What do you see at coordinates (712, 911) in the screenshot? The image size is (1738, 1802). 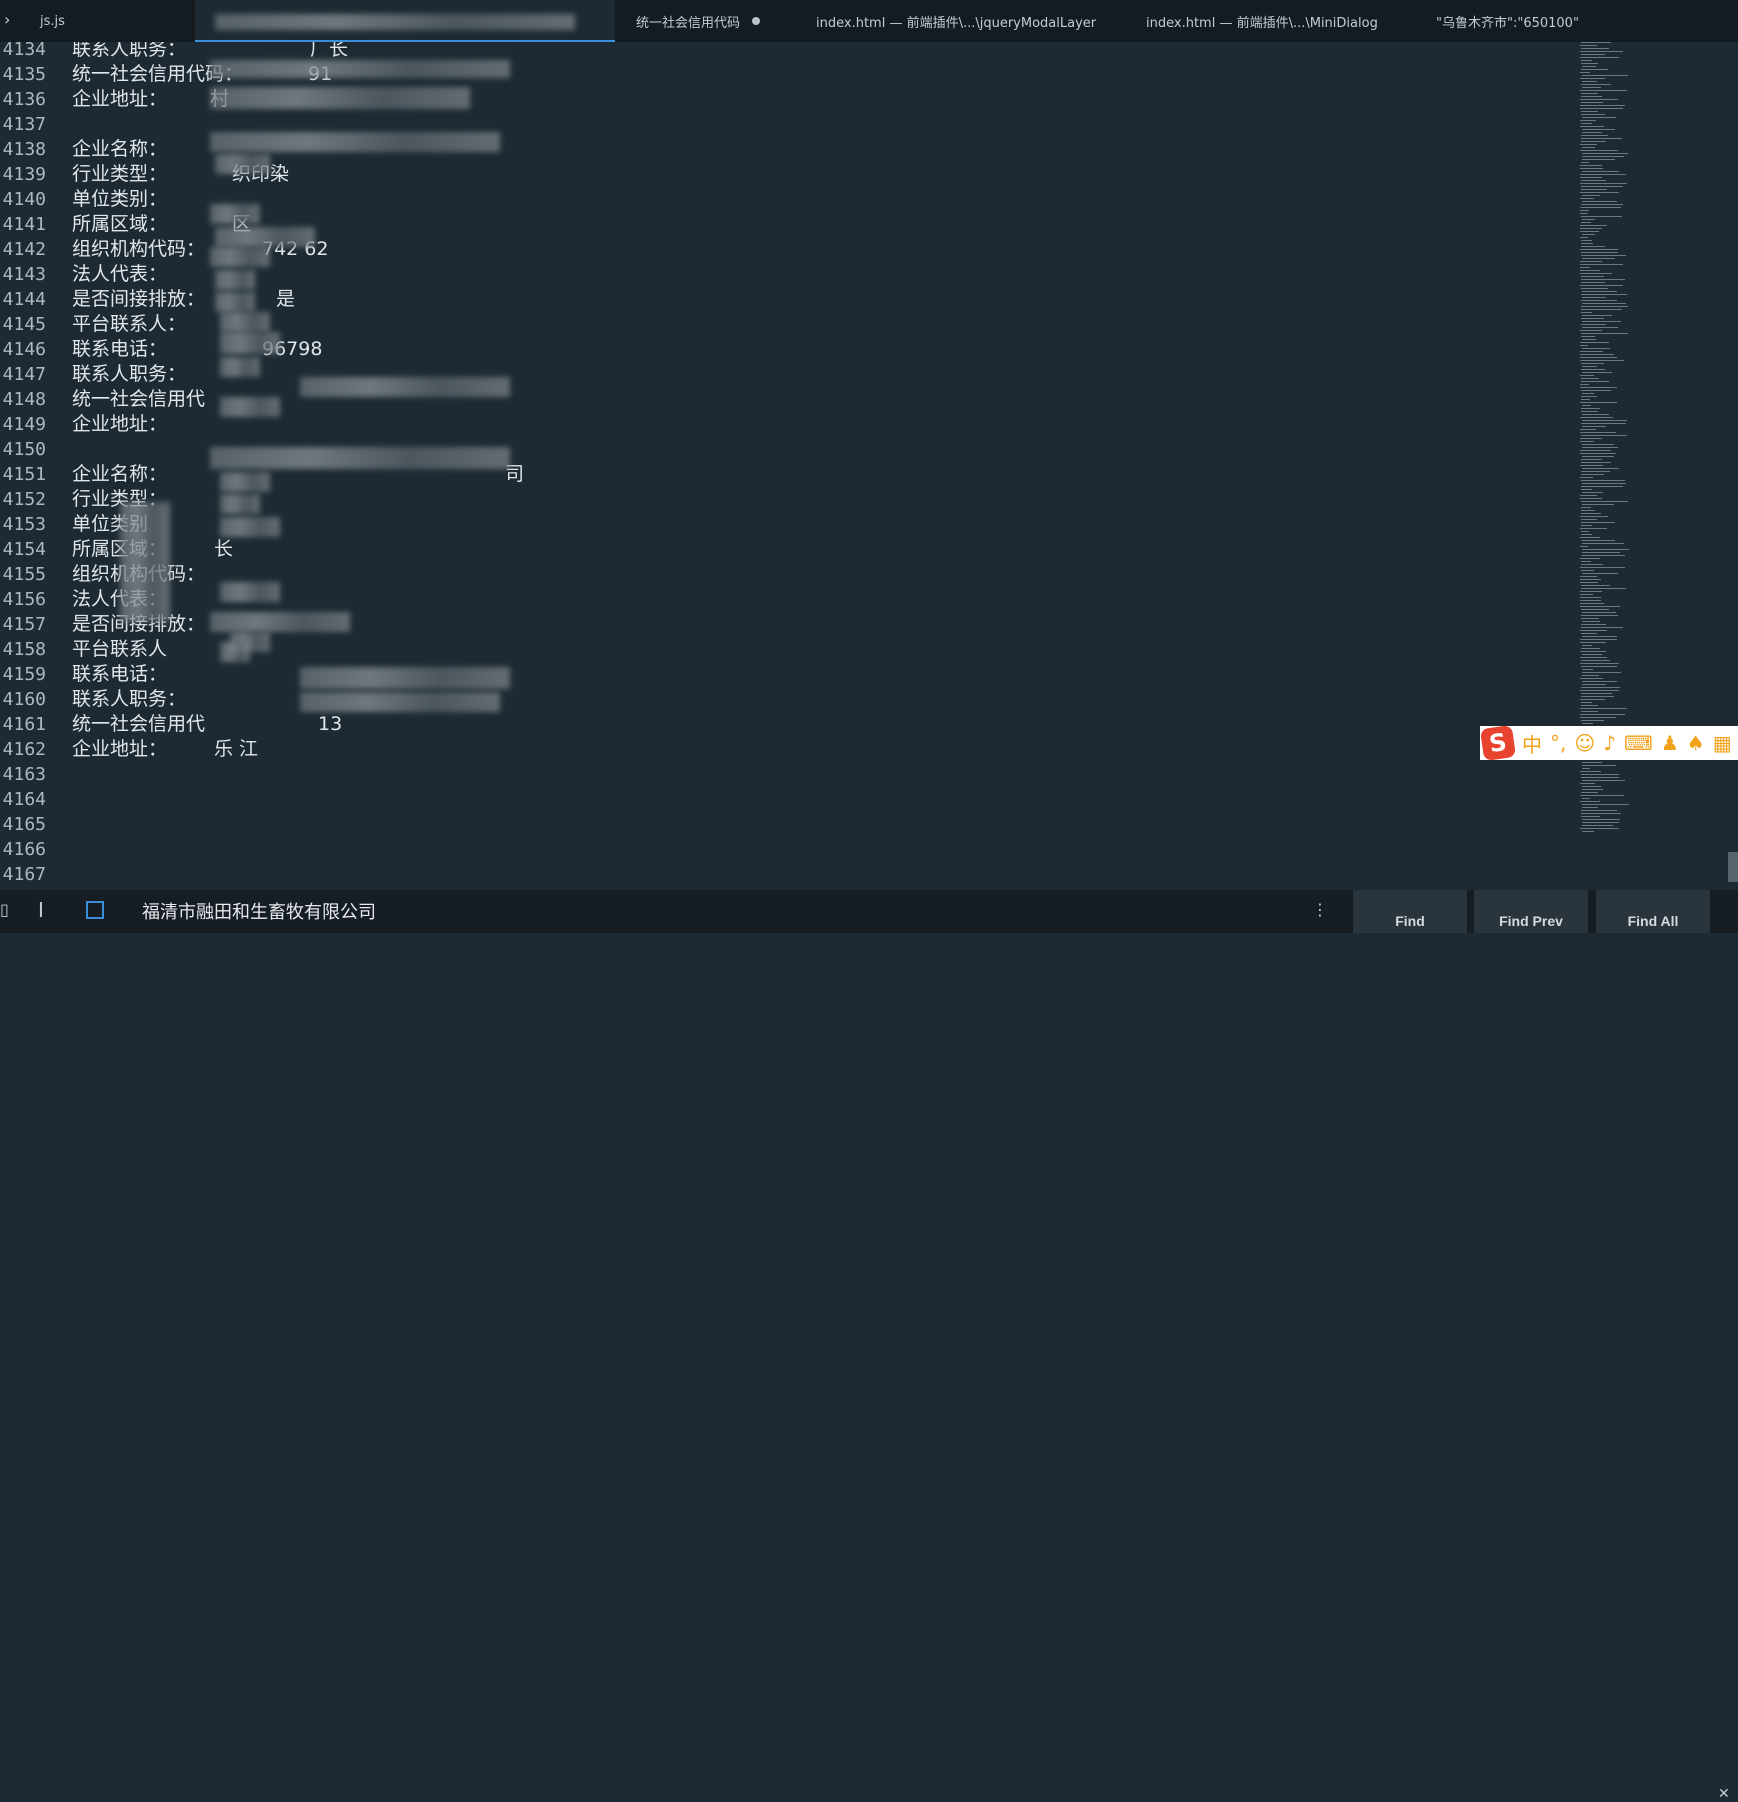 I see `find-input` at bounding box center [712, 911].